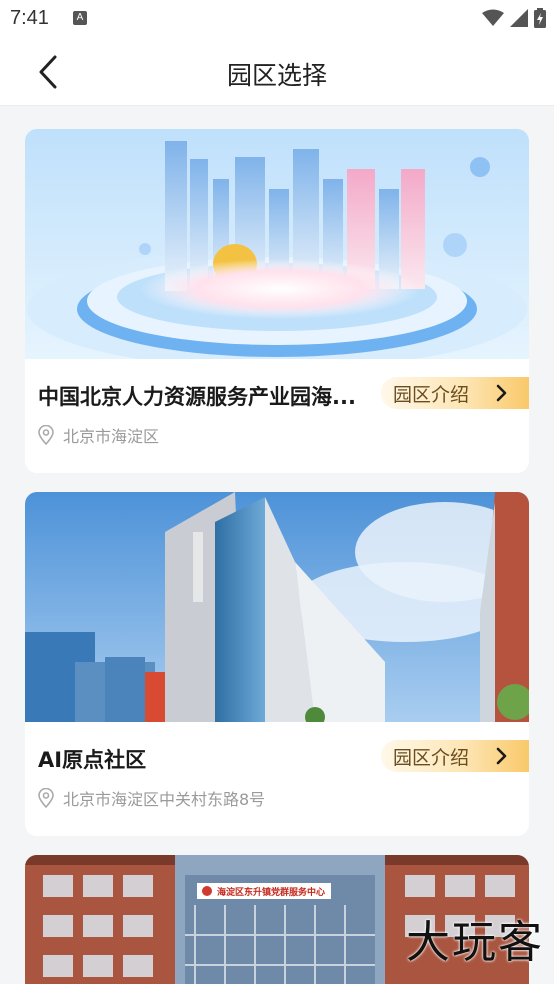 The width and height of the screenshot is (554, 984). Describe the element at coordinates (519, 18) in the screenshot. I see `signal-icon` at that location.